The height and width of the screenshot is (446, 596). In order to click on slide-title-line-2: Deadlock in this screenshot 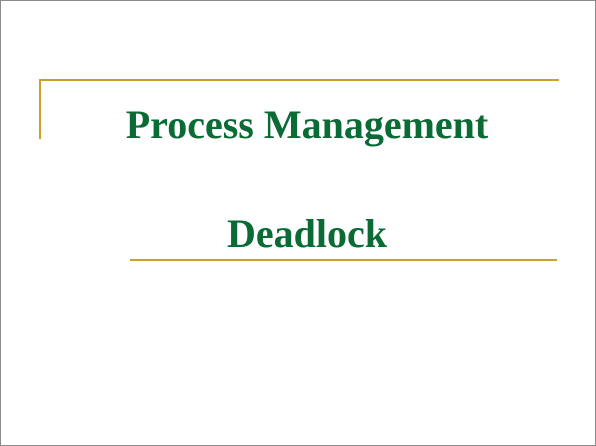, I will do `click(307, 233)`.